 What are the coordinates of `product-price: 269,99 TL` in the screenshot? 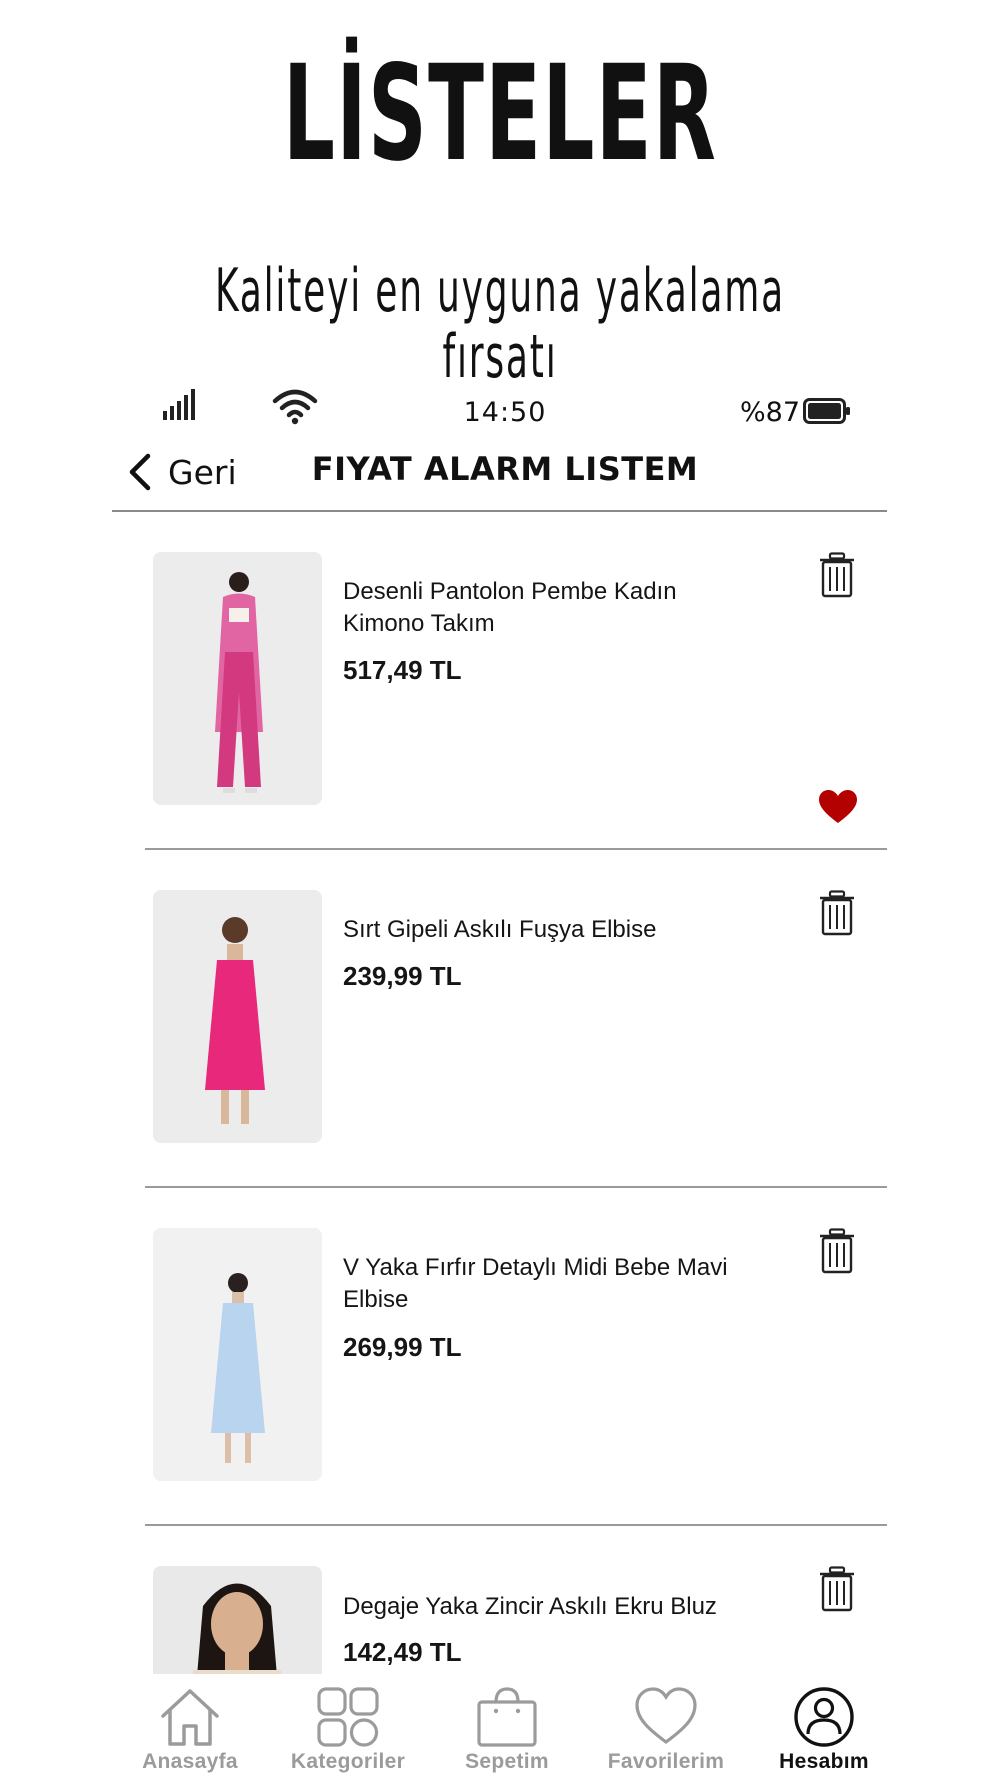 It's located at (402, 1347).